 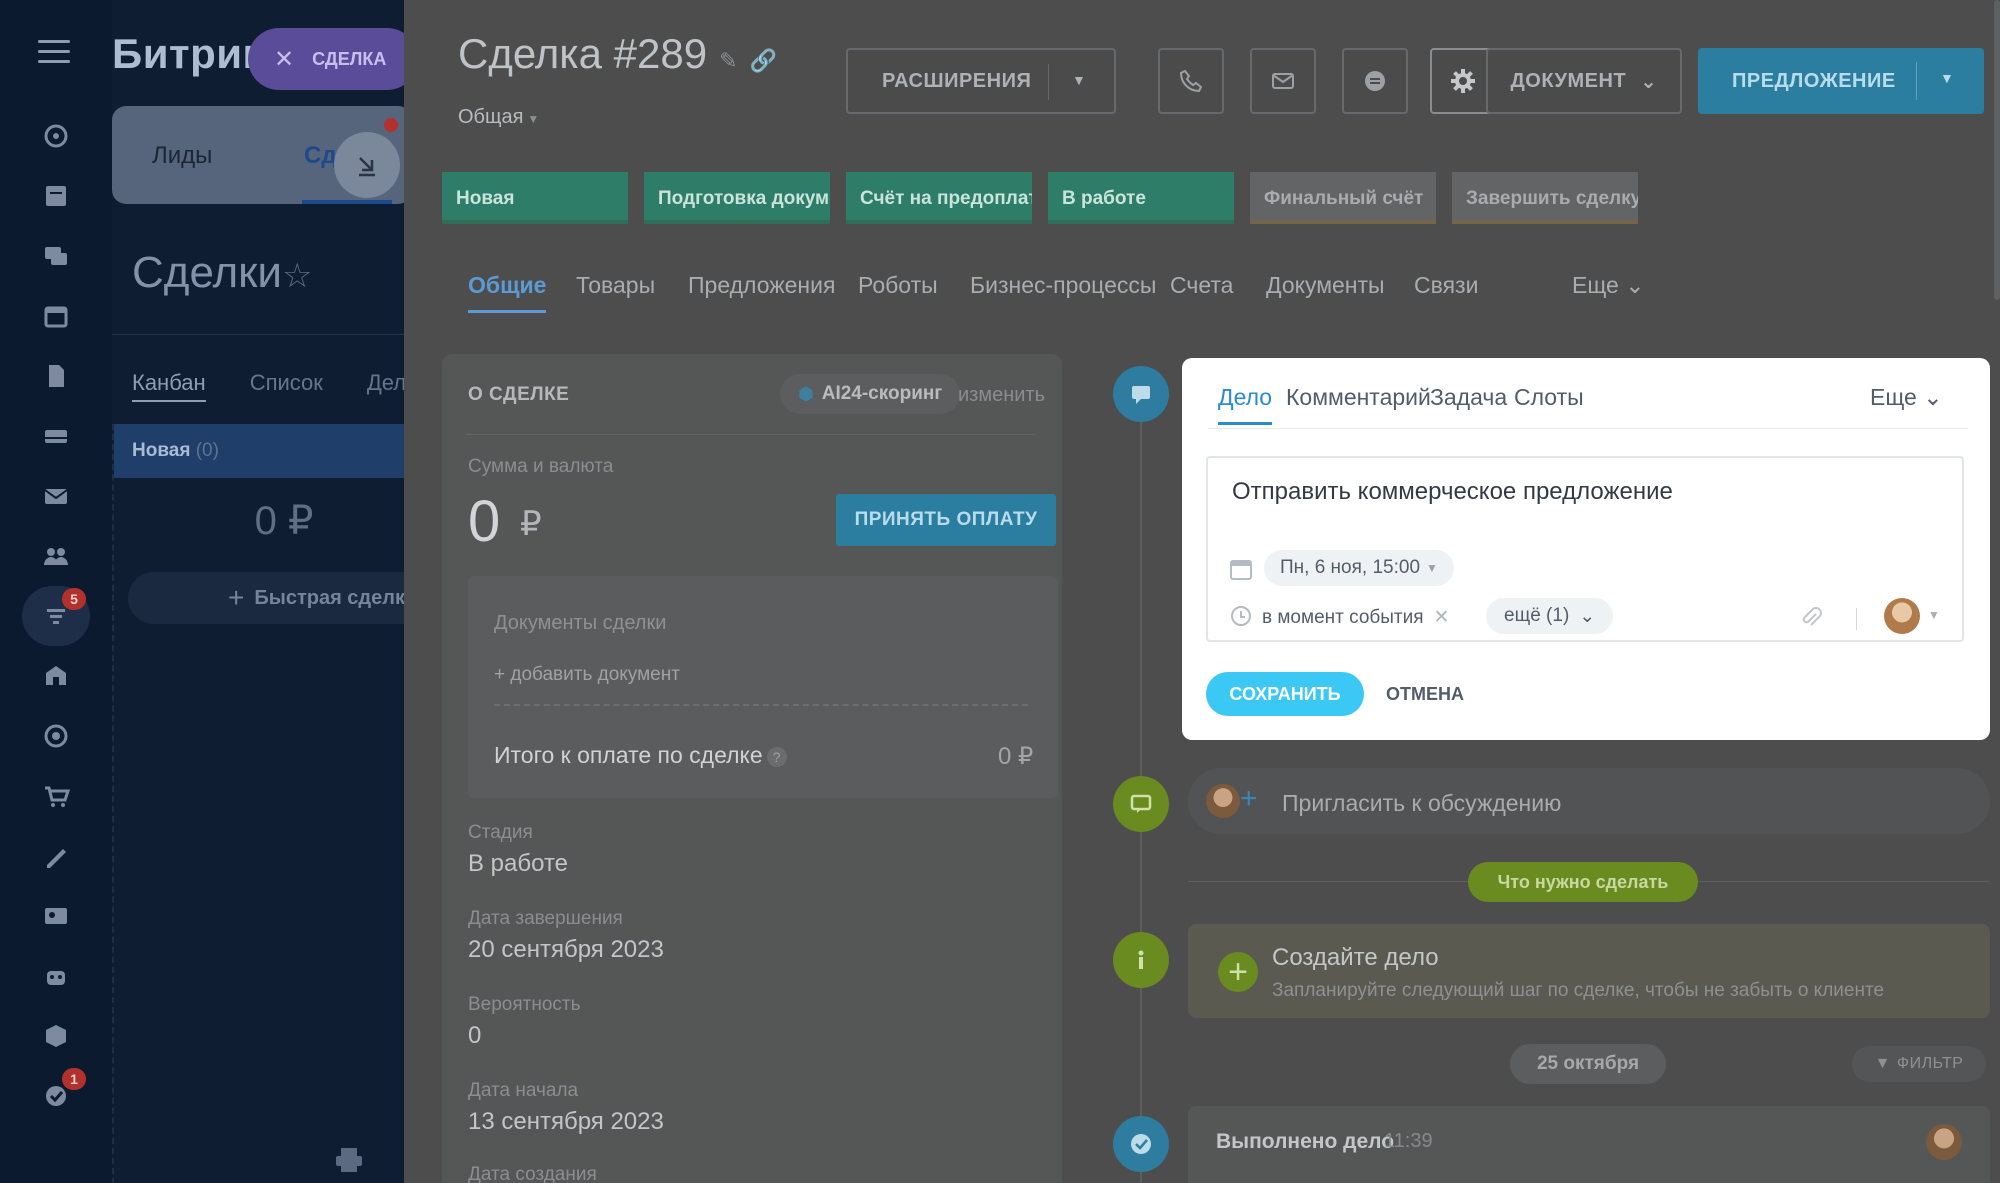 I want to click on printer-icon, so click(x=349, y=1160).